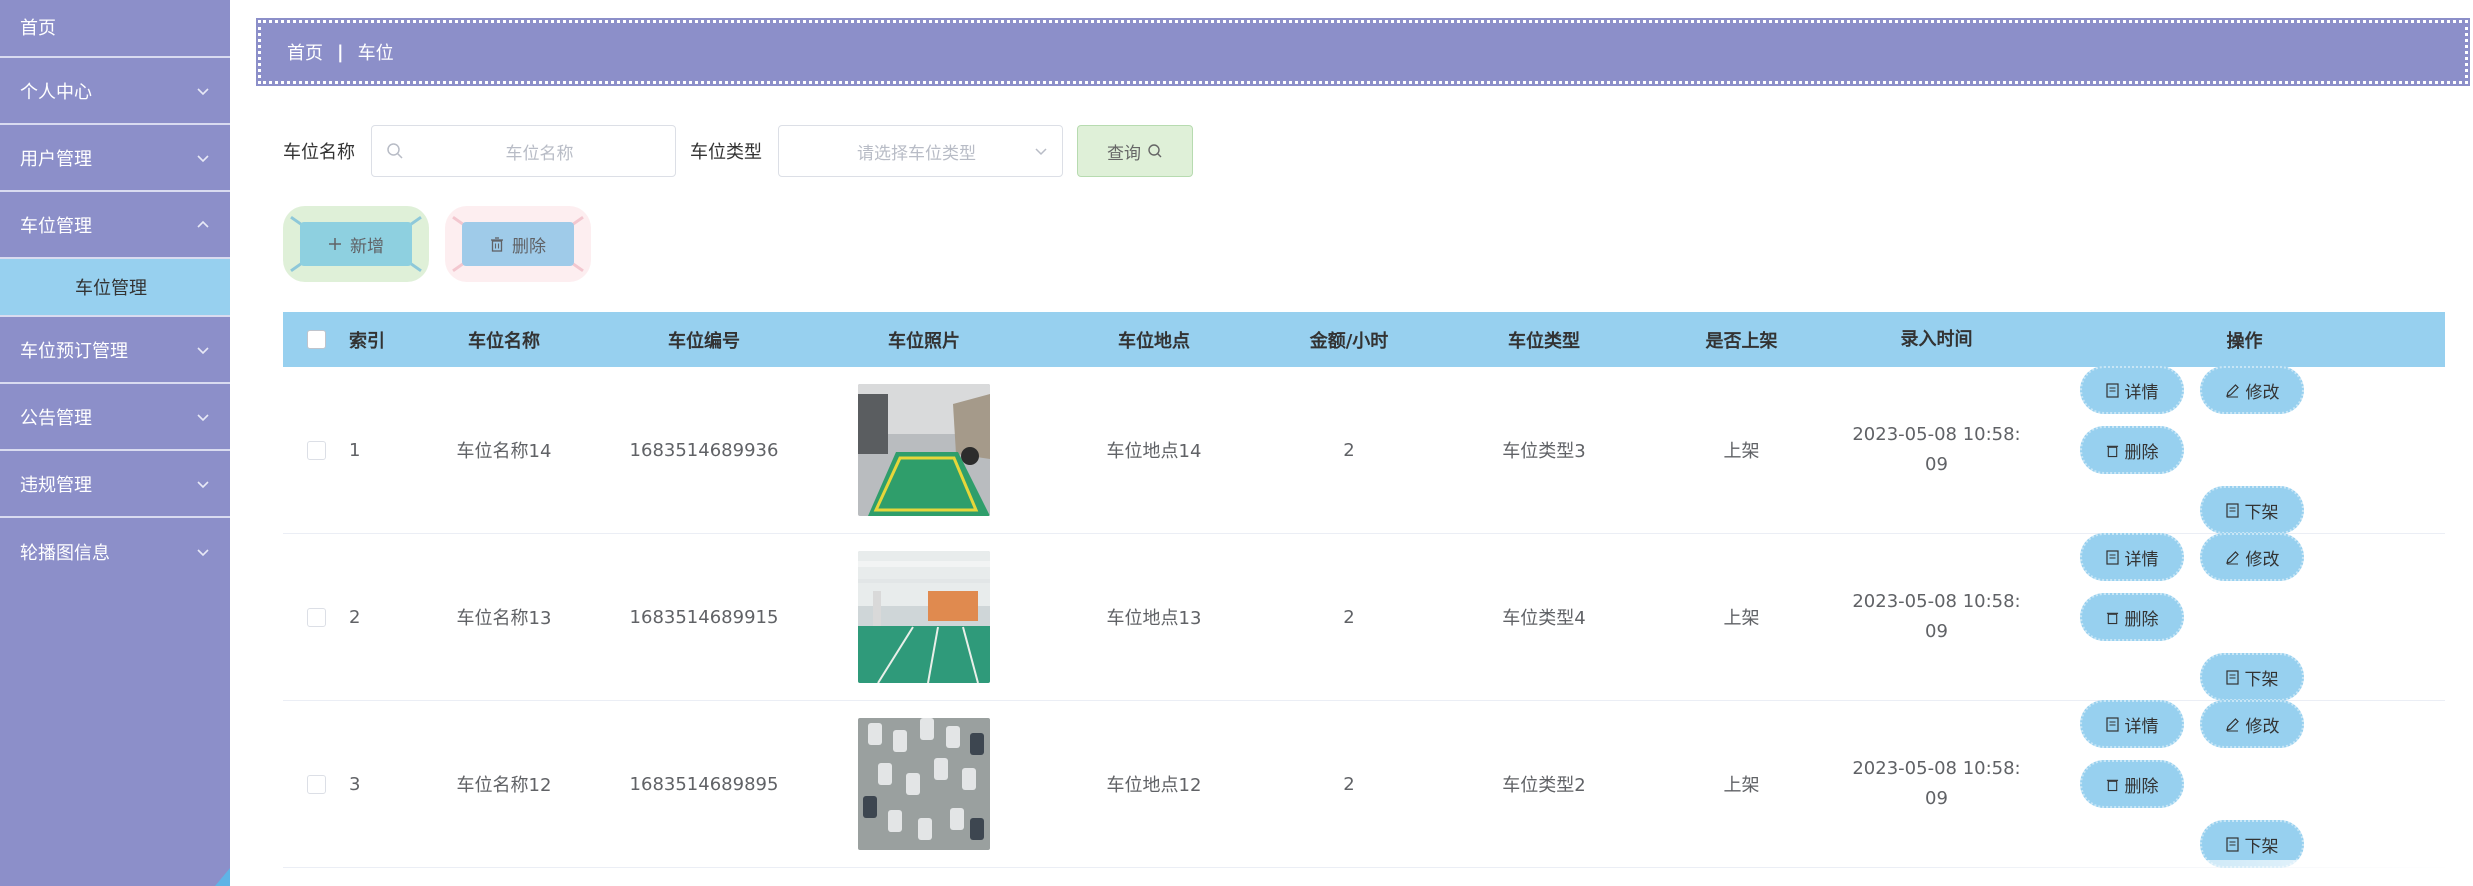 The width and height of the screenshot is (2473, 886). I want to click on delete-button-frame: 删除, so click(518, 244).